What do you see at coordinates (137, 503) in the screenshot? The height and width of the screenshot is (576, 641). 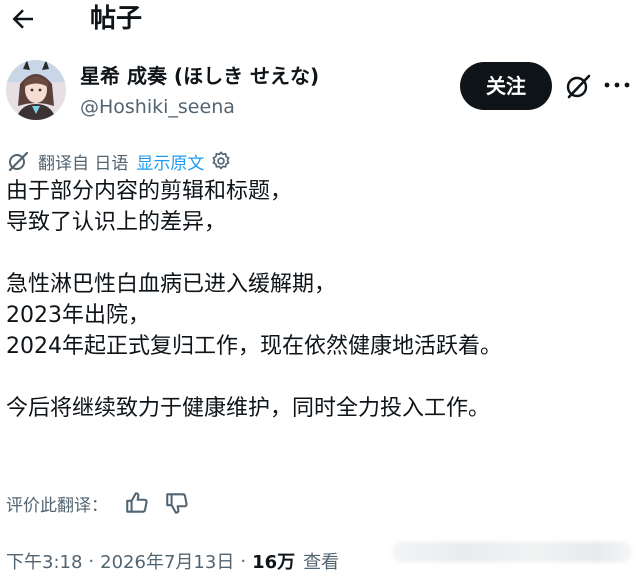 I see `thumbs-up-icon` at bounding box center [137, 503].